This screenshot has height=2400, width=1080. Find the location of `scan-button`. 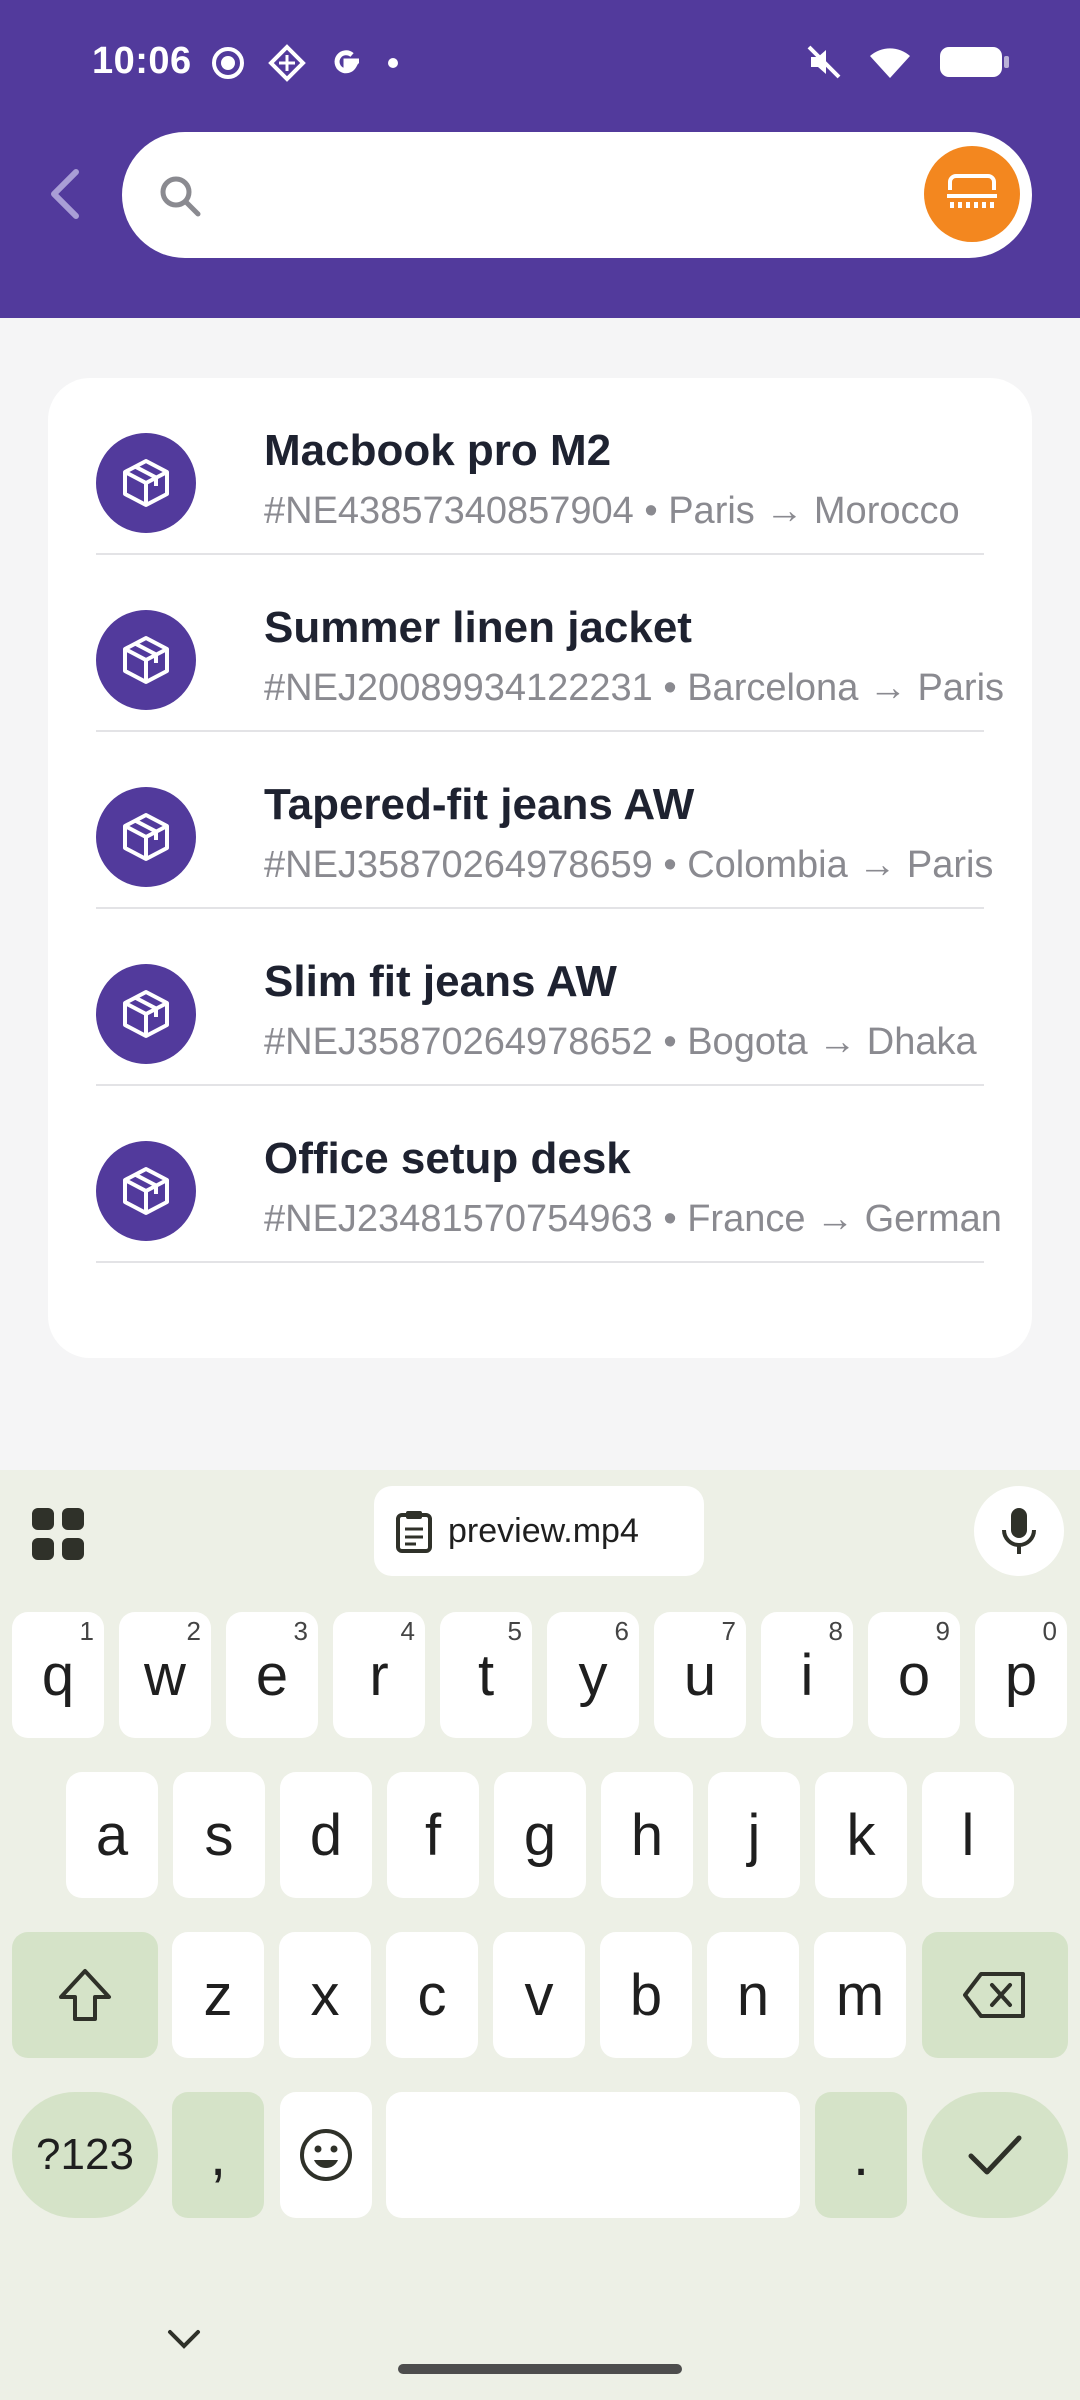

scan-button is located at coordinates (972, 194).